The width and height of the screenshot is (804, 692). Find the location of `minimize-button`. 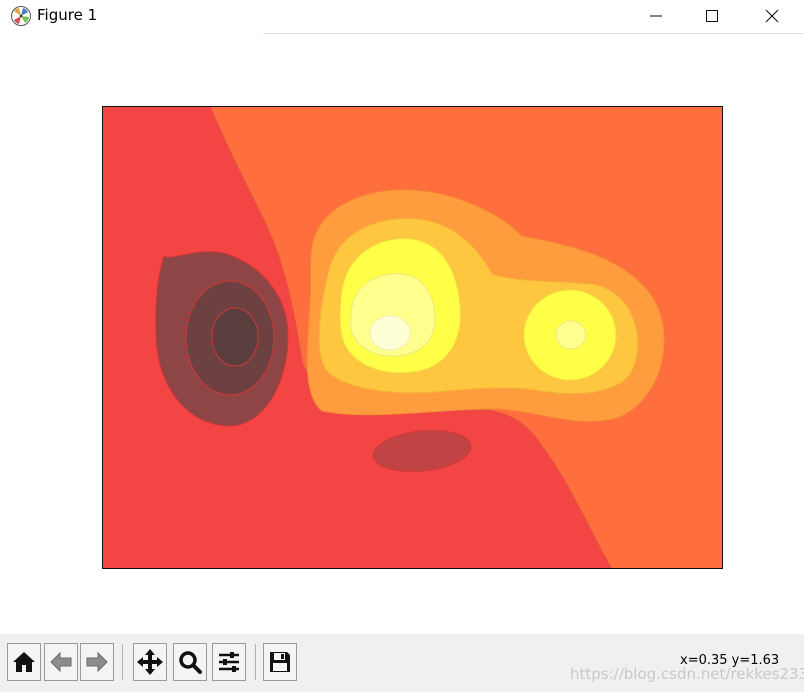

minimize-button is located at coordinates (656, 16).